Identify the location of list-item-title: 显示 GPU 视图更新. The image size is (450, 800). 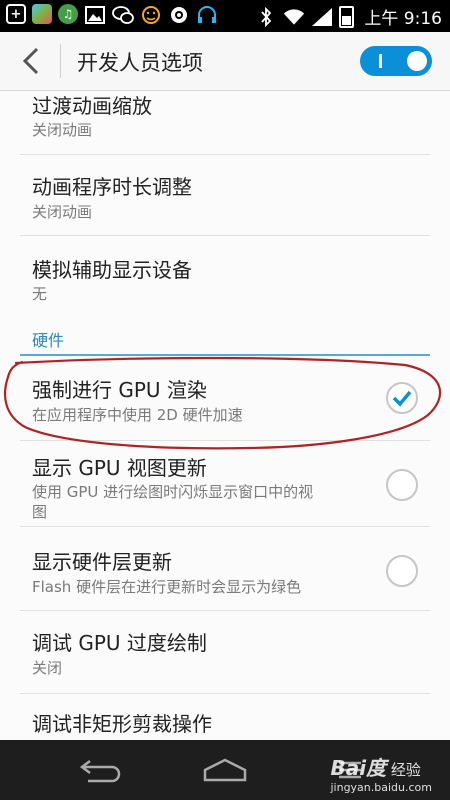
(119, 468).